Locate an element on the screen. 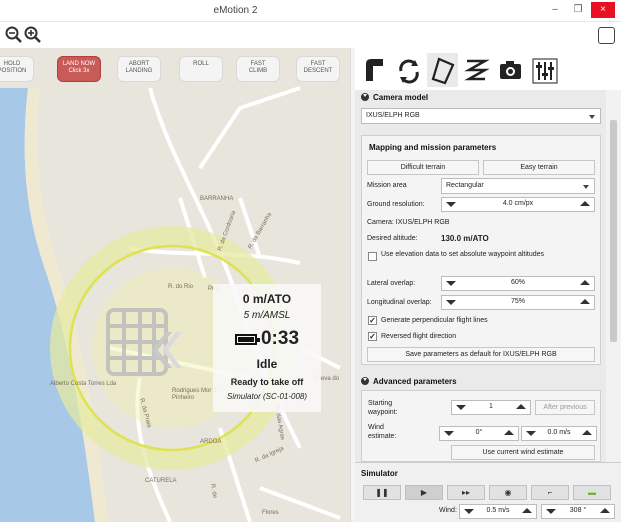 This screenshot has width=621, height=522. map-label: BARRANHA is located at coordinates (217, 199).